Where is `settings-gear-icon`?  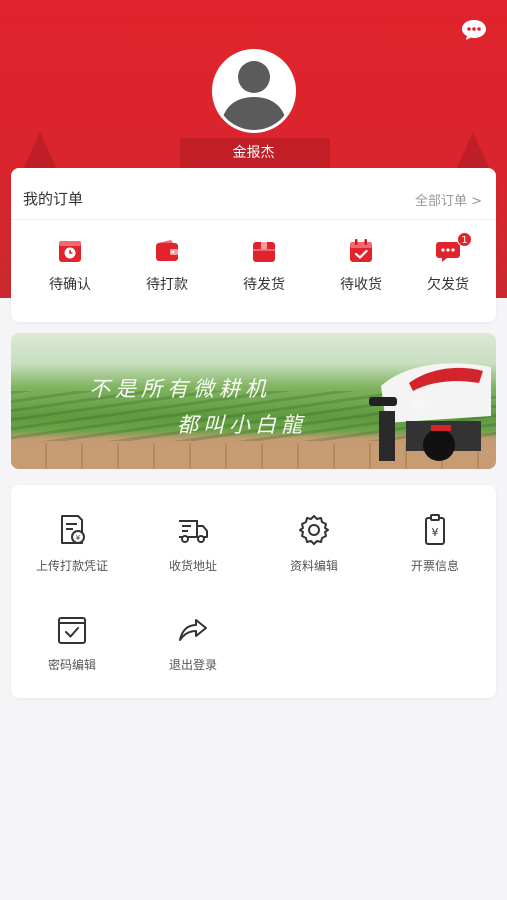 settings-gear-icon is located at coordinates (314, 530).